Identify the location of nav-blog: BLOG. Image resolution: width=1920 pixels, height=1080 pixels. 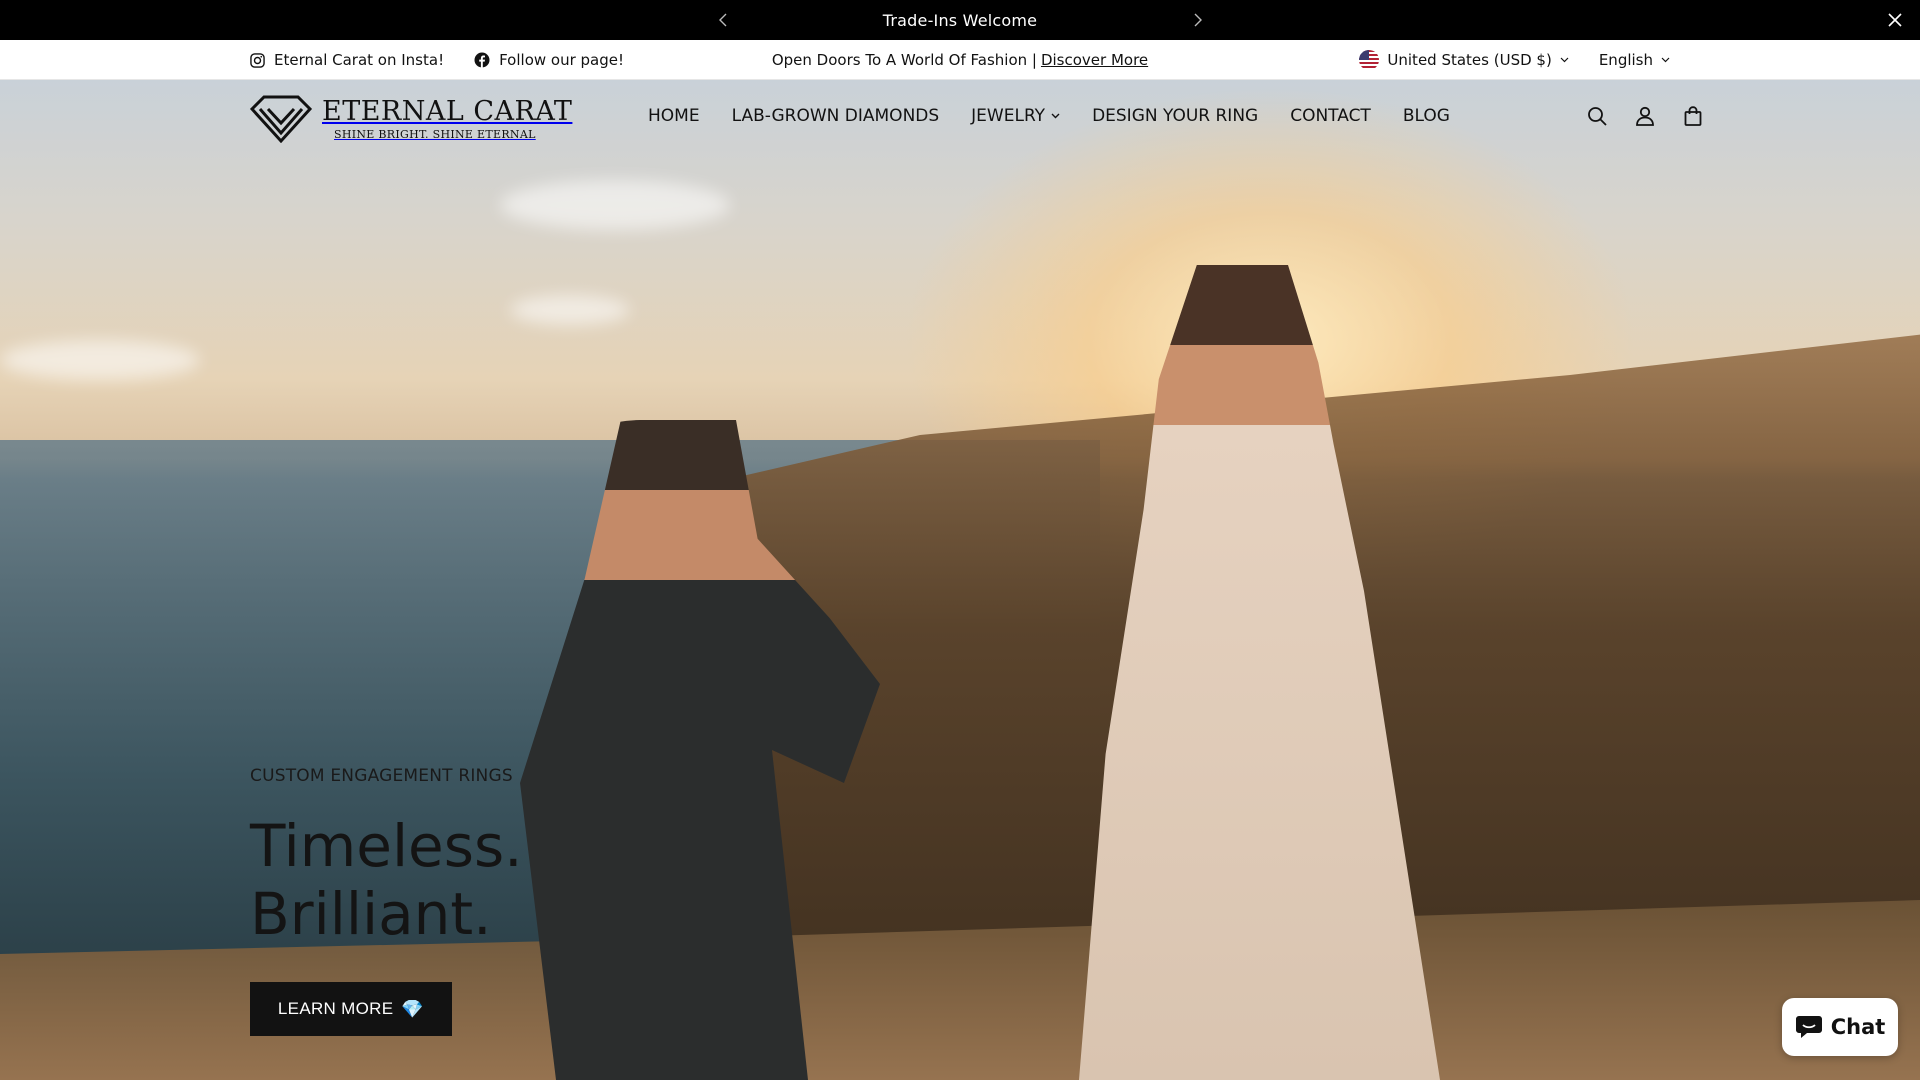
(1426, 116).